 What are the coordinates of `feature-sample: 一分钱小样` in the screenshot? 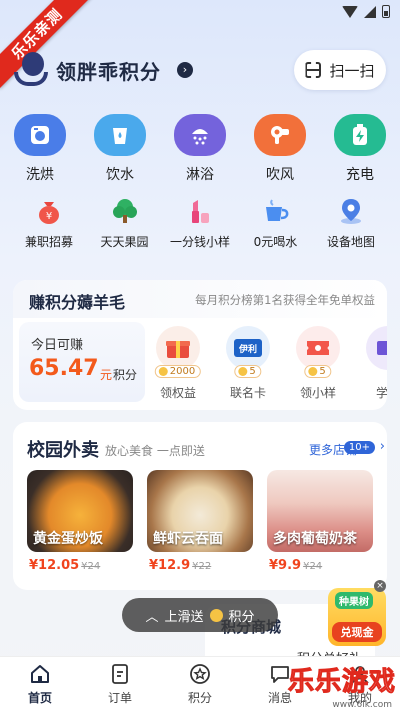 It's located at (200, 222).